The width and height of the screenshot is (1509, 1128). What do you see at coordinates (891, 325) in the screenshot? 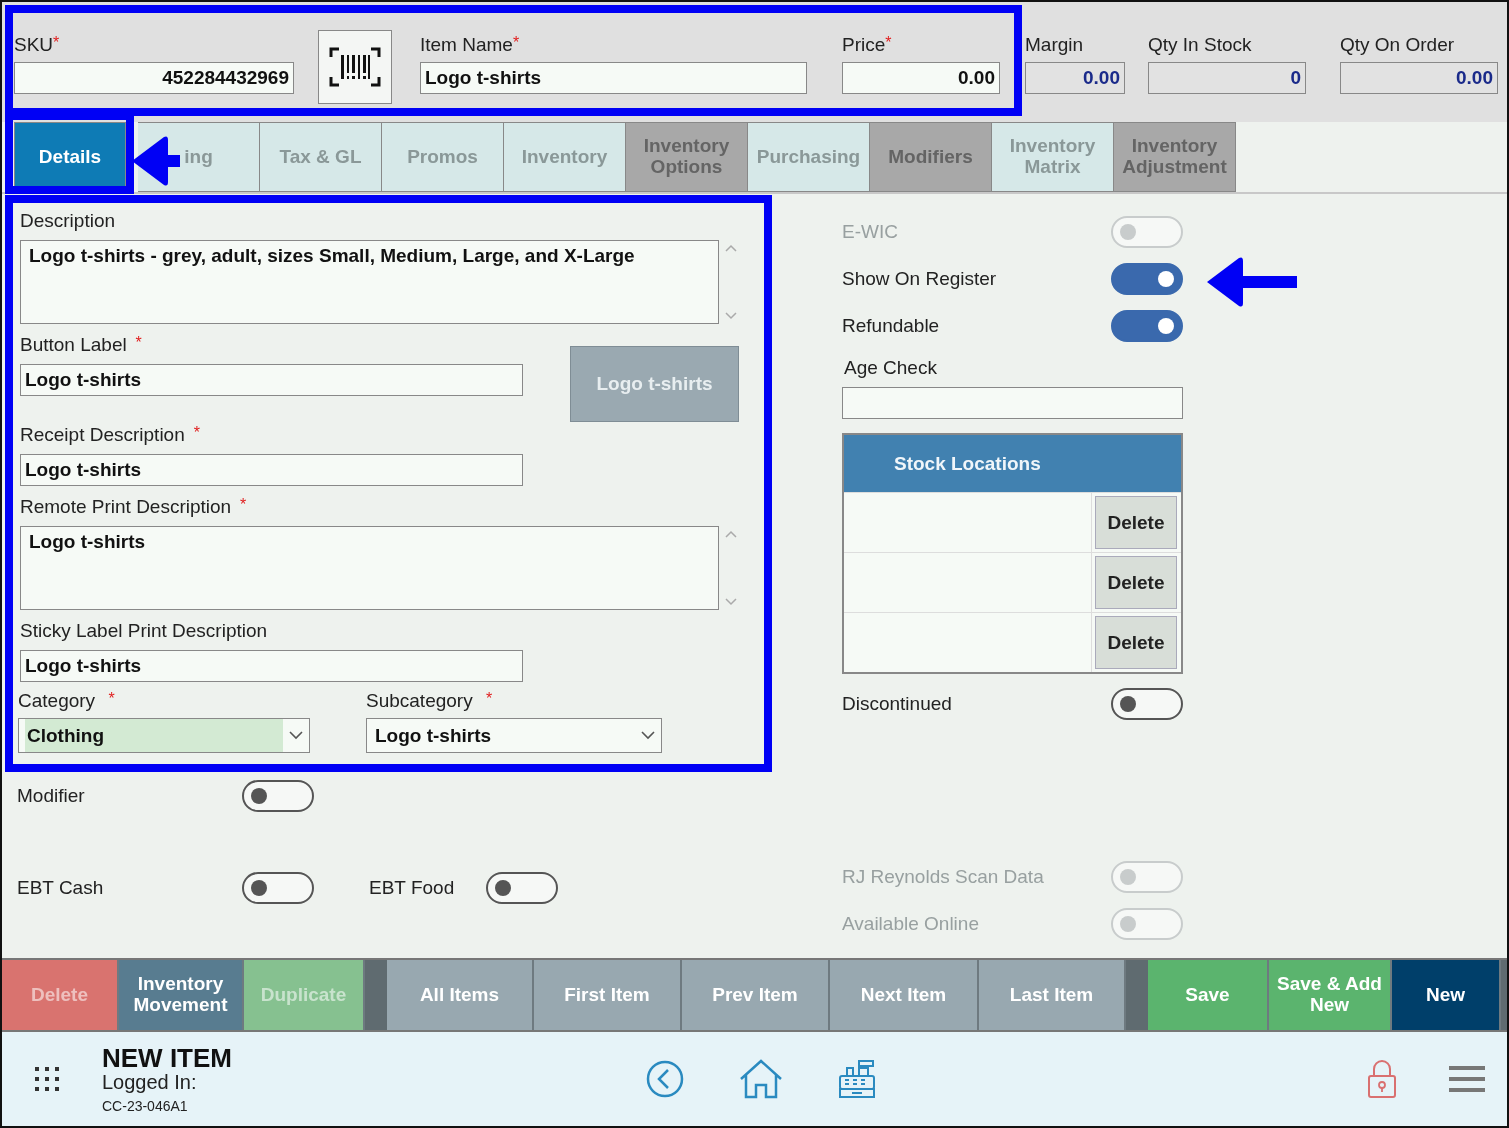
I see `toggle-label: Refundable` at bounding box center [891, 325].